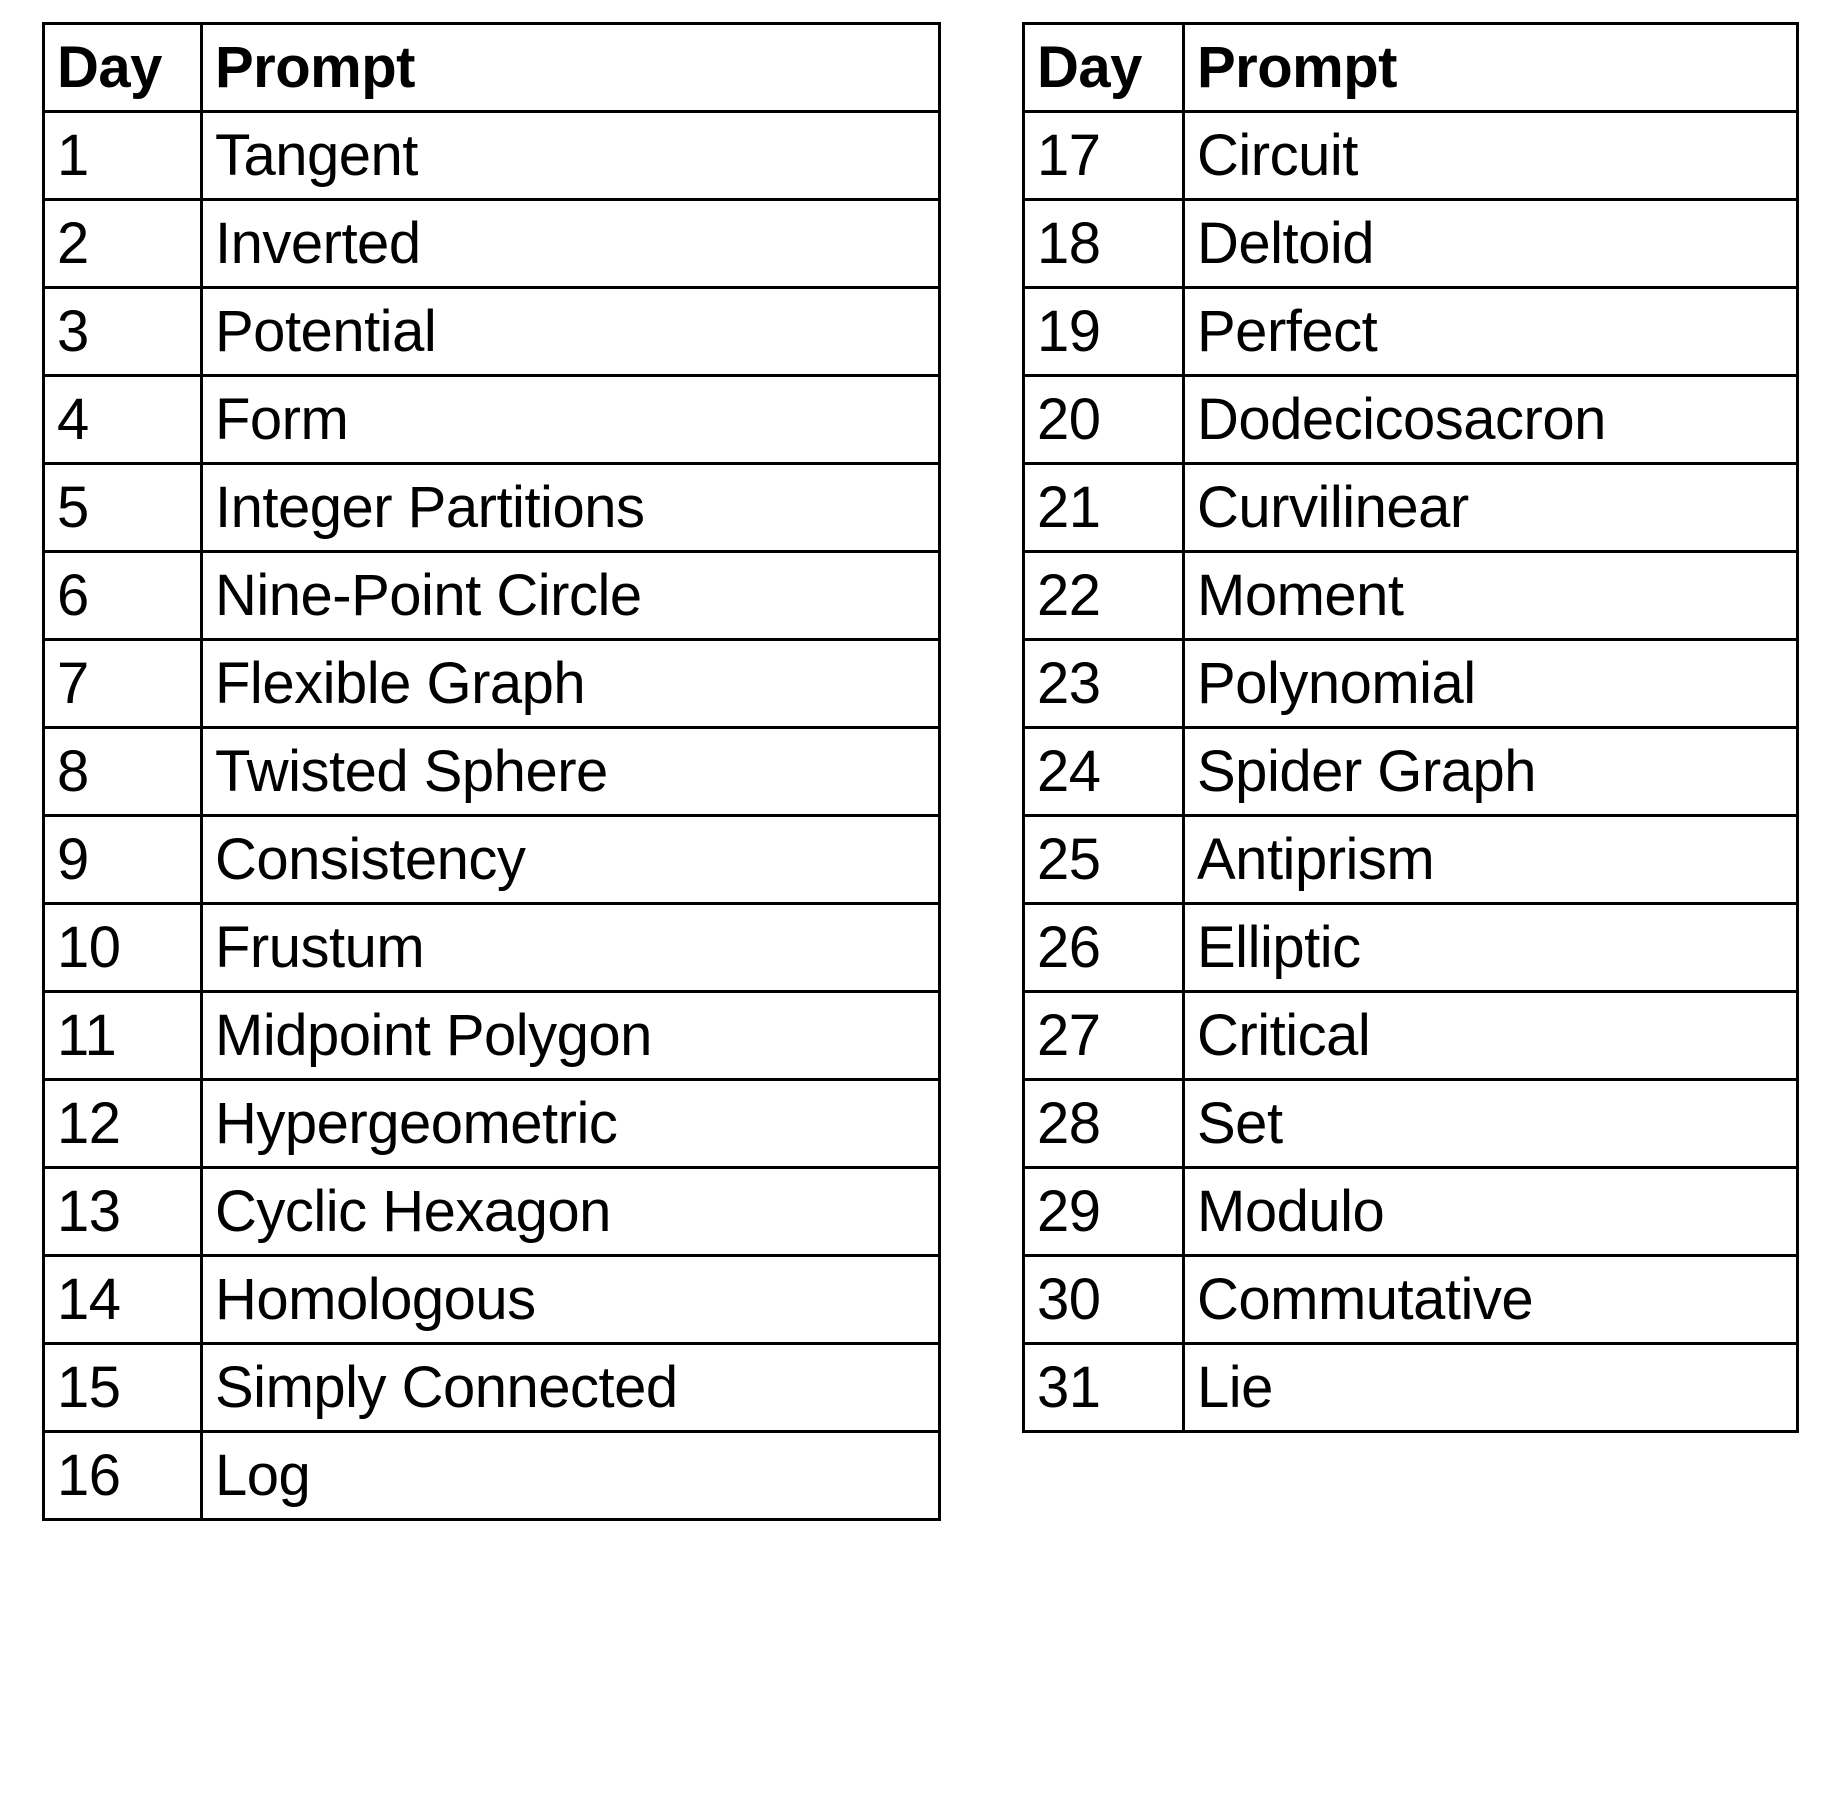 This screenshot has height=1810, width=1824. What do you see at coordinates (1490, 595) in the screenshot?
I see `prompt-cell: Moment` at bounding box center [1490, 595].